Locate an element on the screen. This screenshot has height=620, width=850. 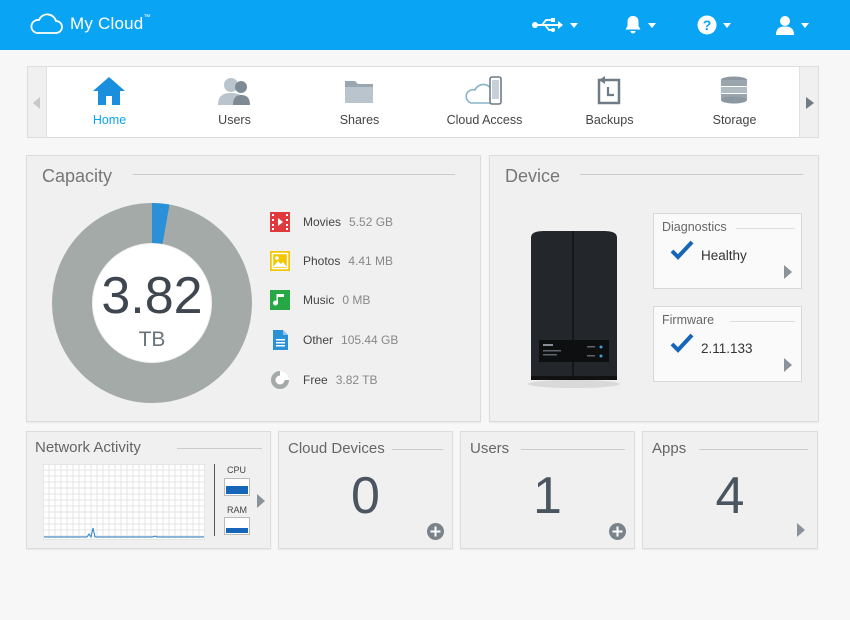
usb-menu-button is located at coordinates (555, 25).